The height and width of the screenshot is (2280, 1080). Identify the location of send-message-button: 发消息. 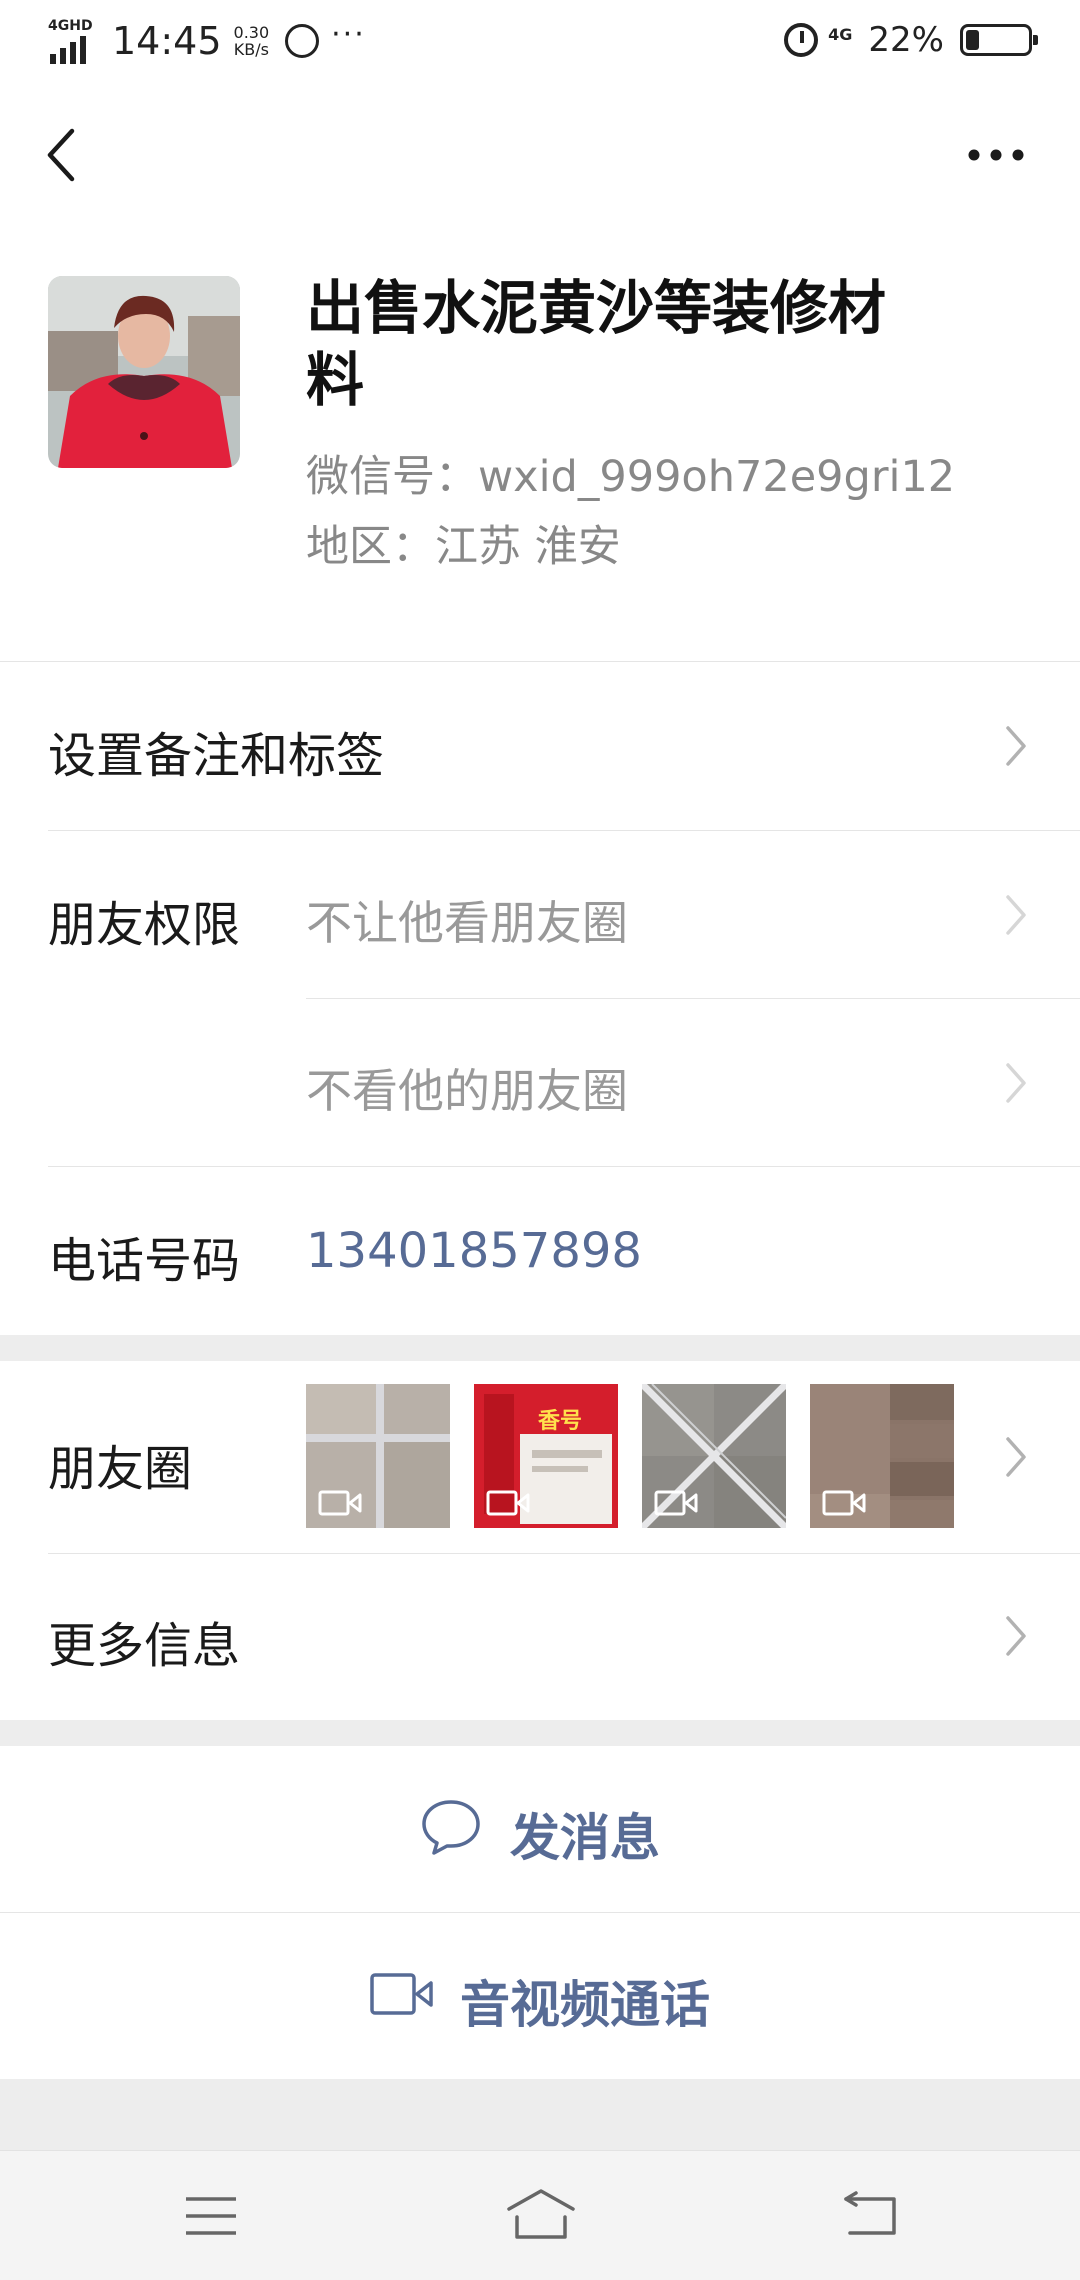
(540, 1829).